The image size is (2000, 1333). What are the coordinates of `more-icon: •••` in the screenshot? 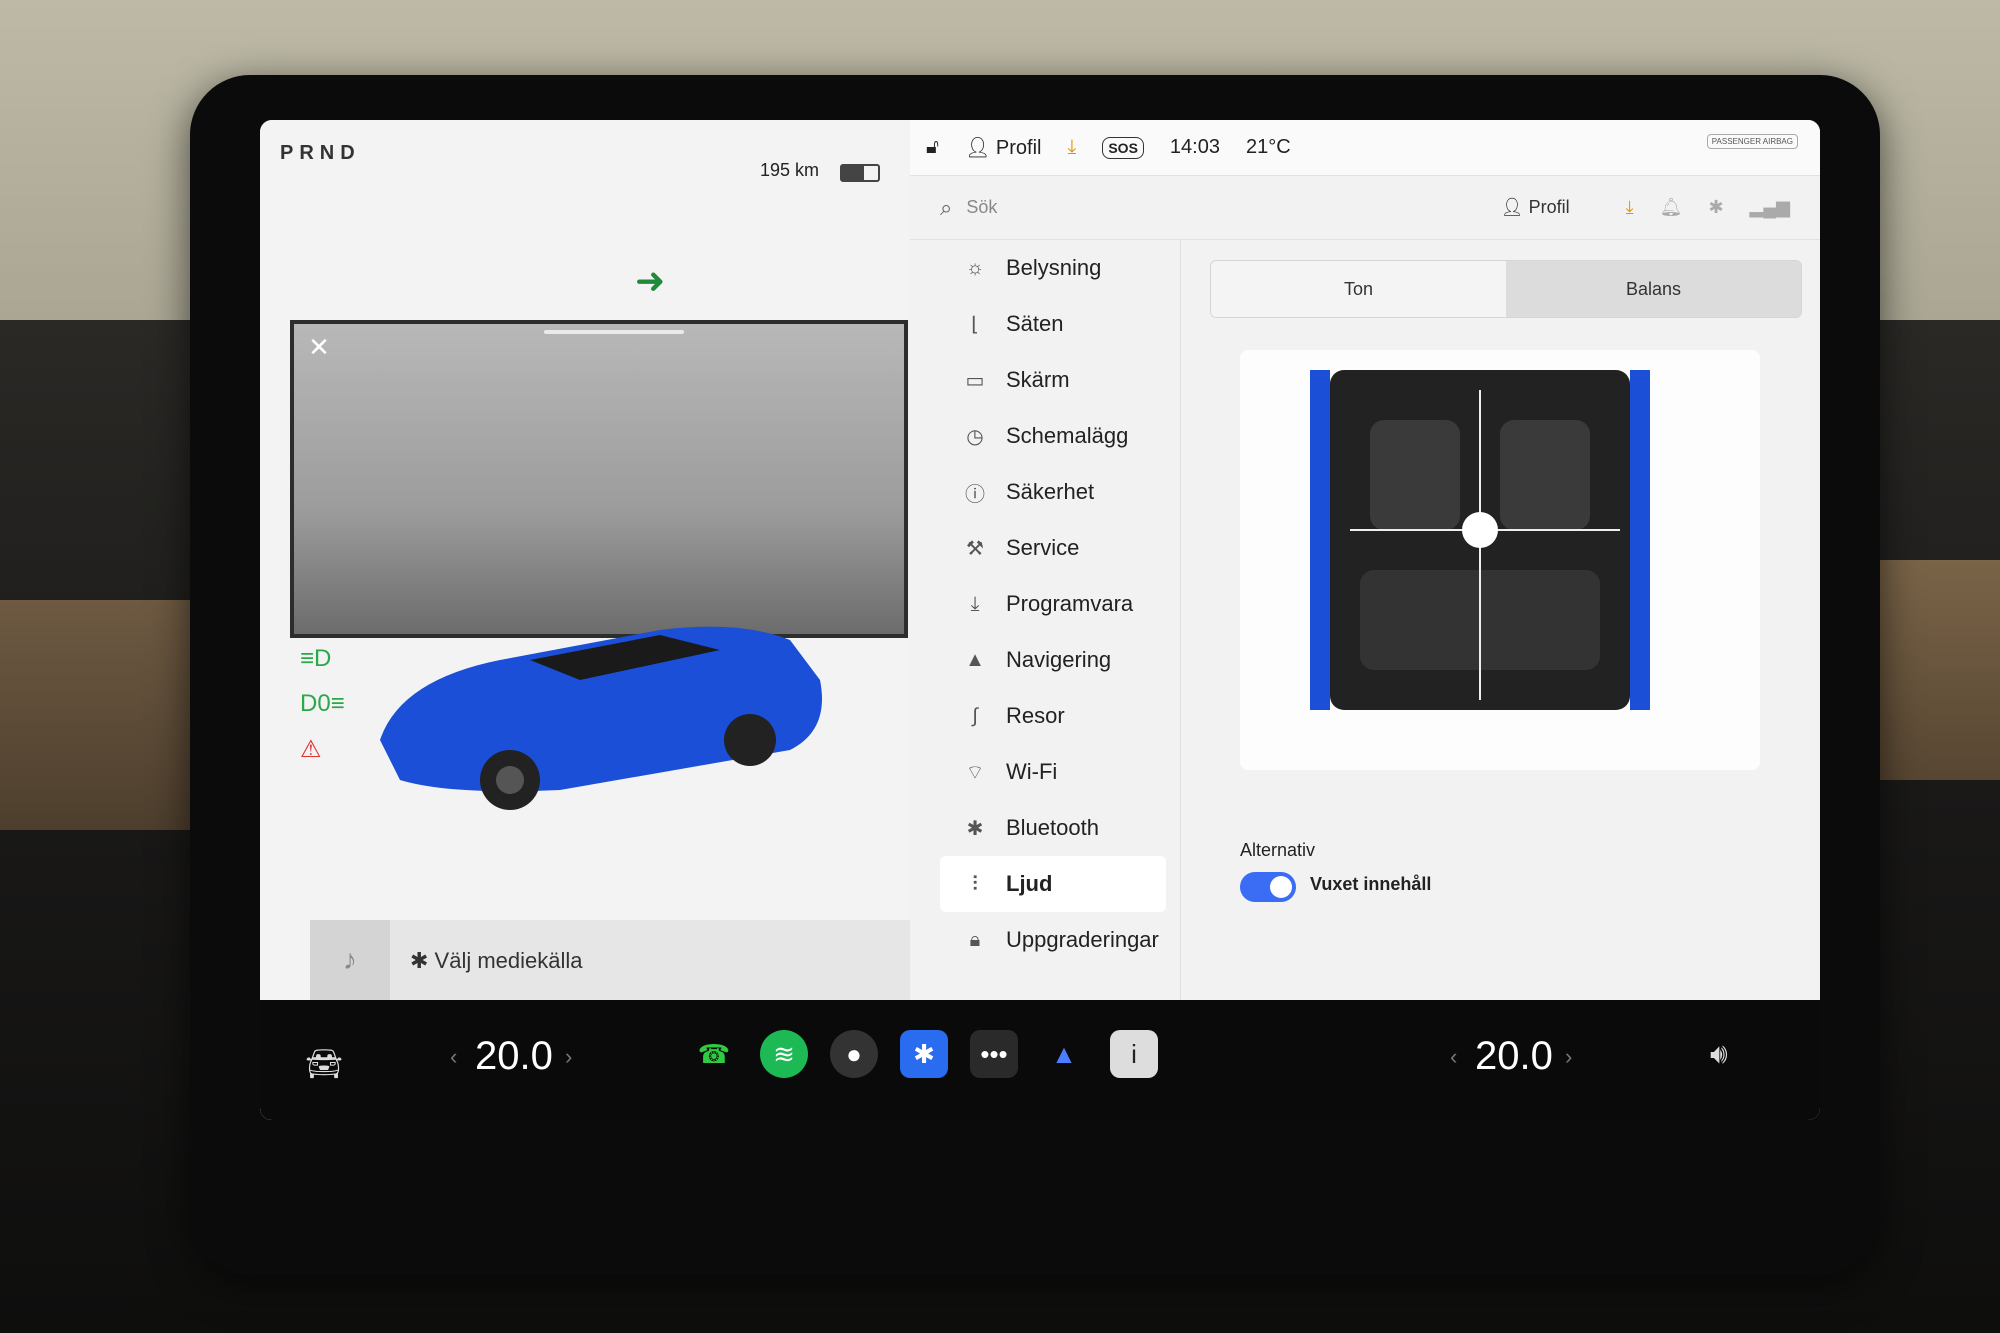 It's located at (994, 1054).